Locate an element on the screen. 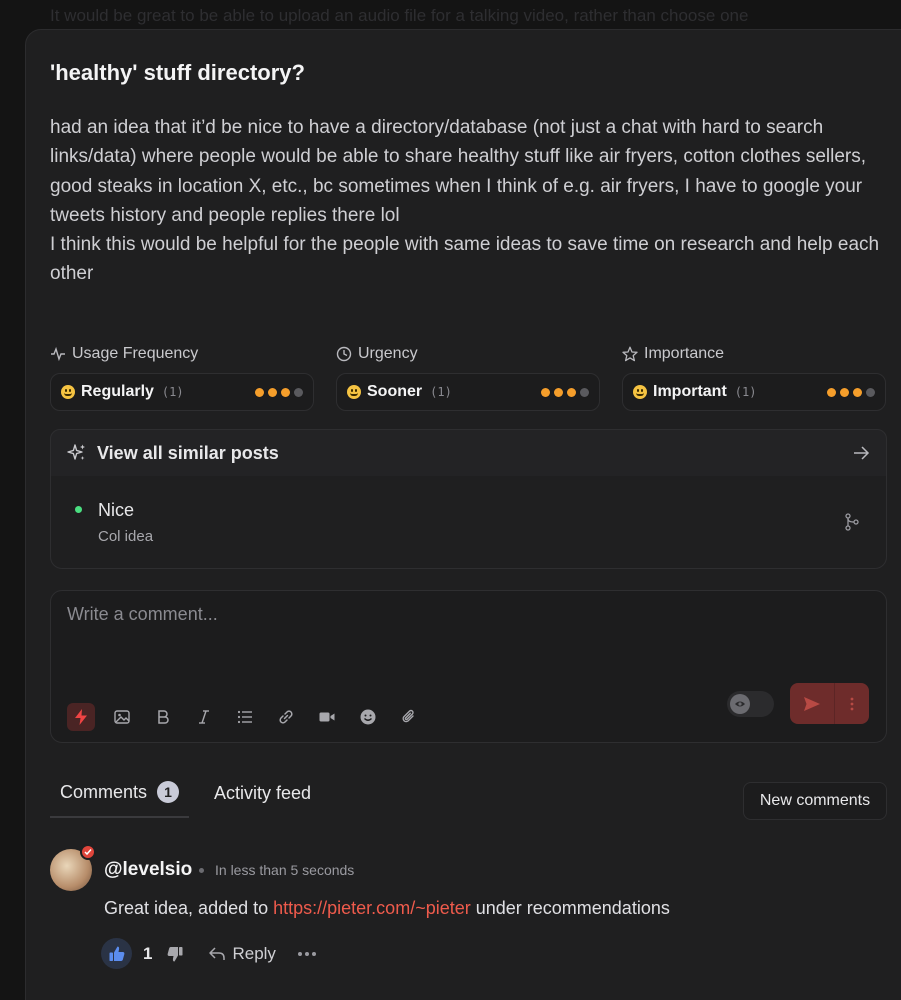 This screenshot has width=901, height=1000. lightning-icon is located at coordinates (81, 717).